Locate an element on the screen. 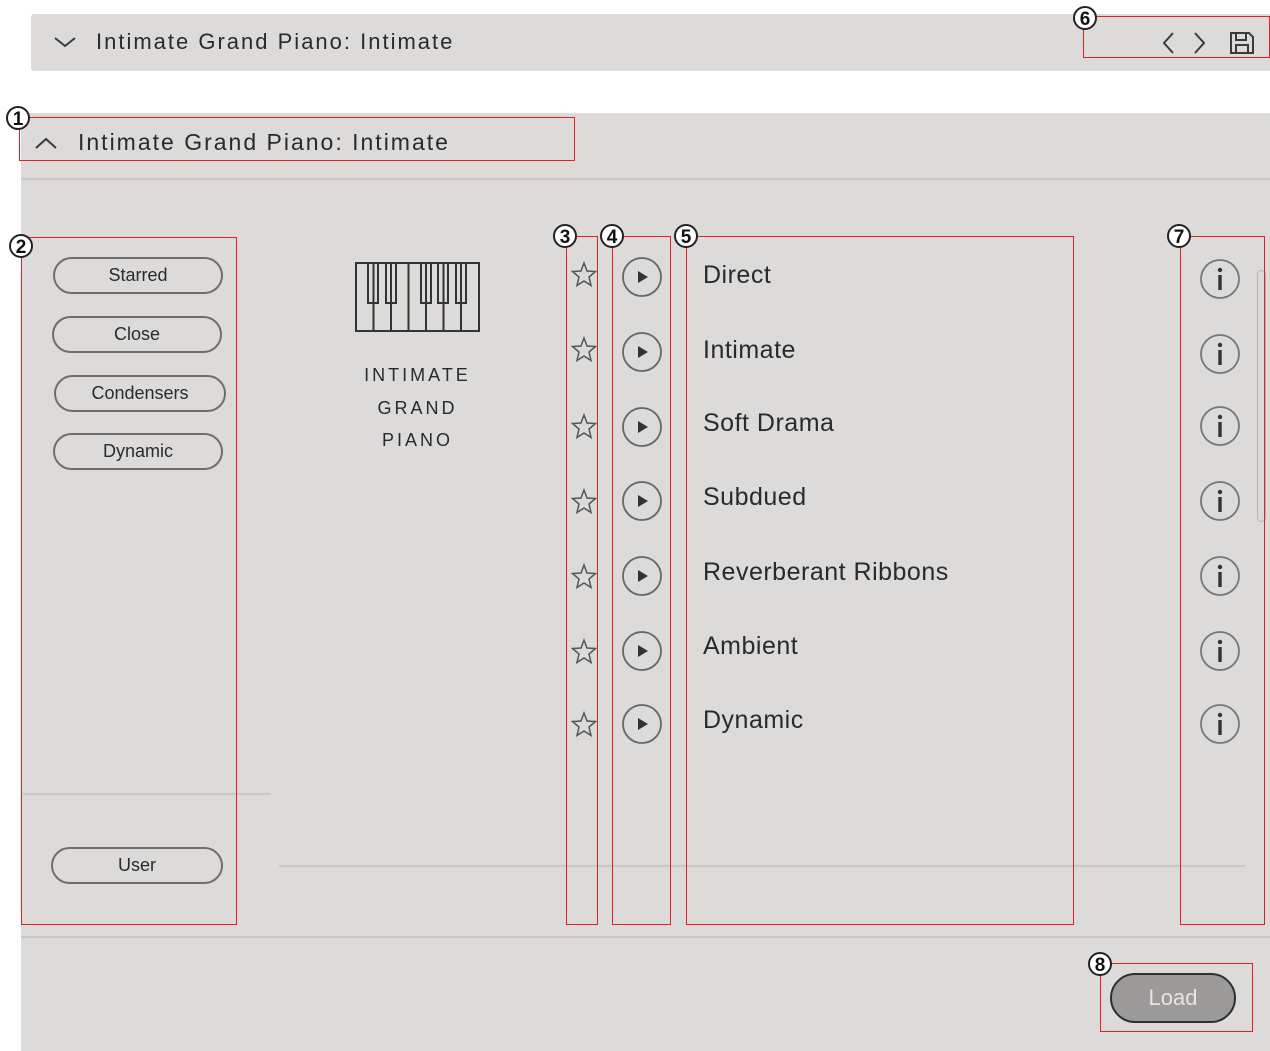 This screenshot has width=1270, height=1051. preset-name: Direct is located at coordinates (737, 275).